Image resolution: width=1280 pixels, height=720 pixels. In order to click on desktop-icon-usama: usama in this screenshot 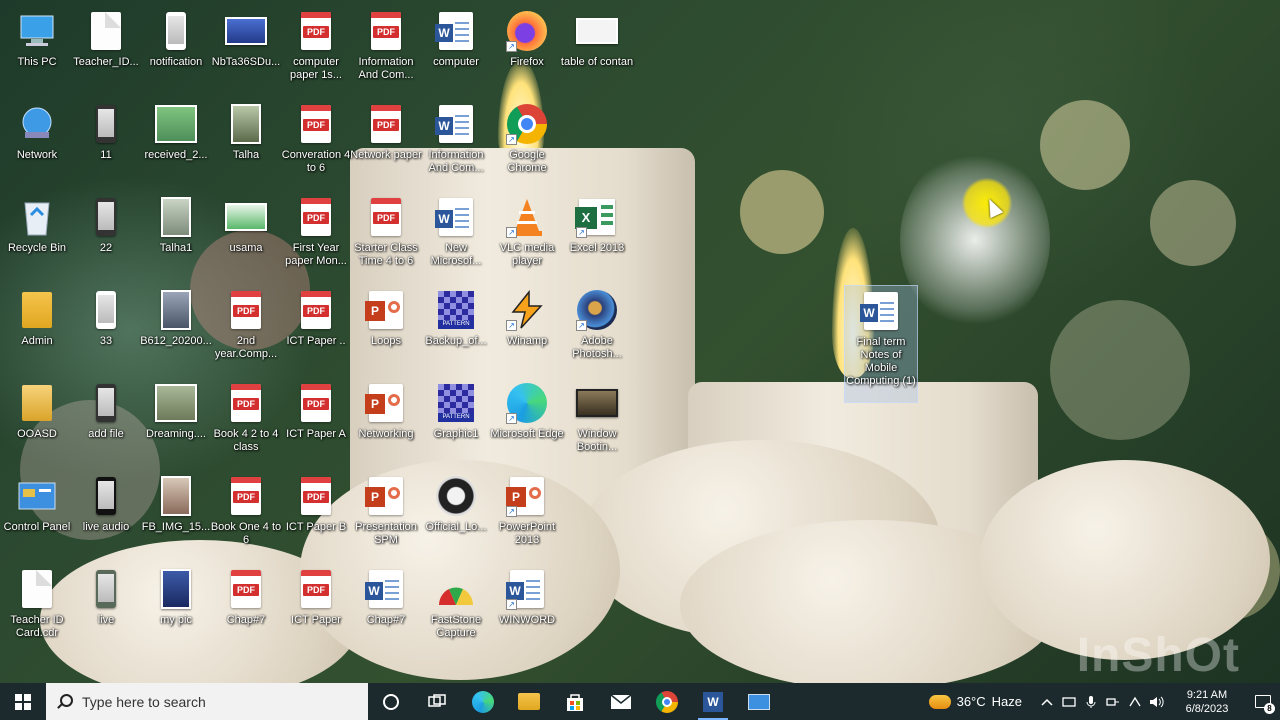, I will do `click(246, 236)`.